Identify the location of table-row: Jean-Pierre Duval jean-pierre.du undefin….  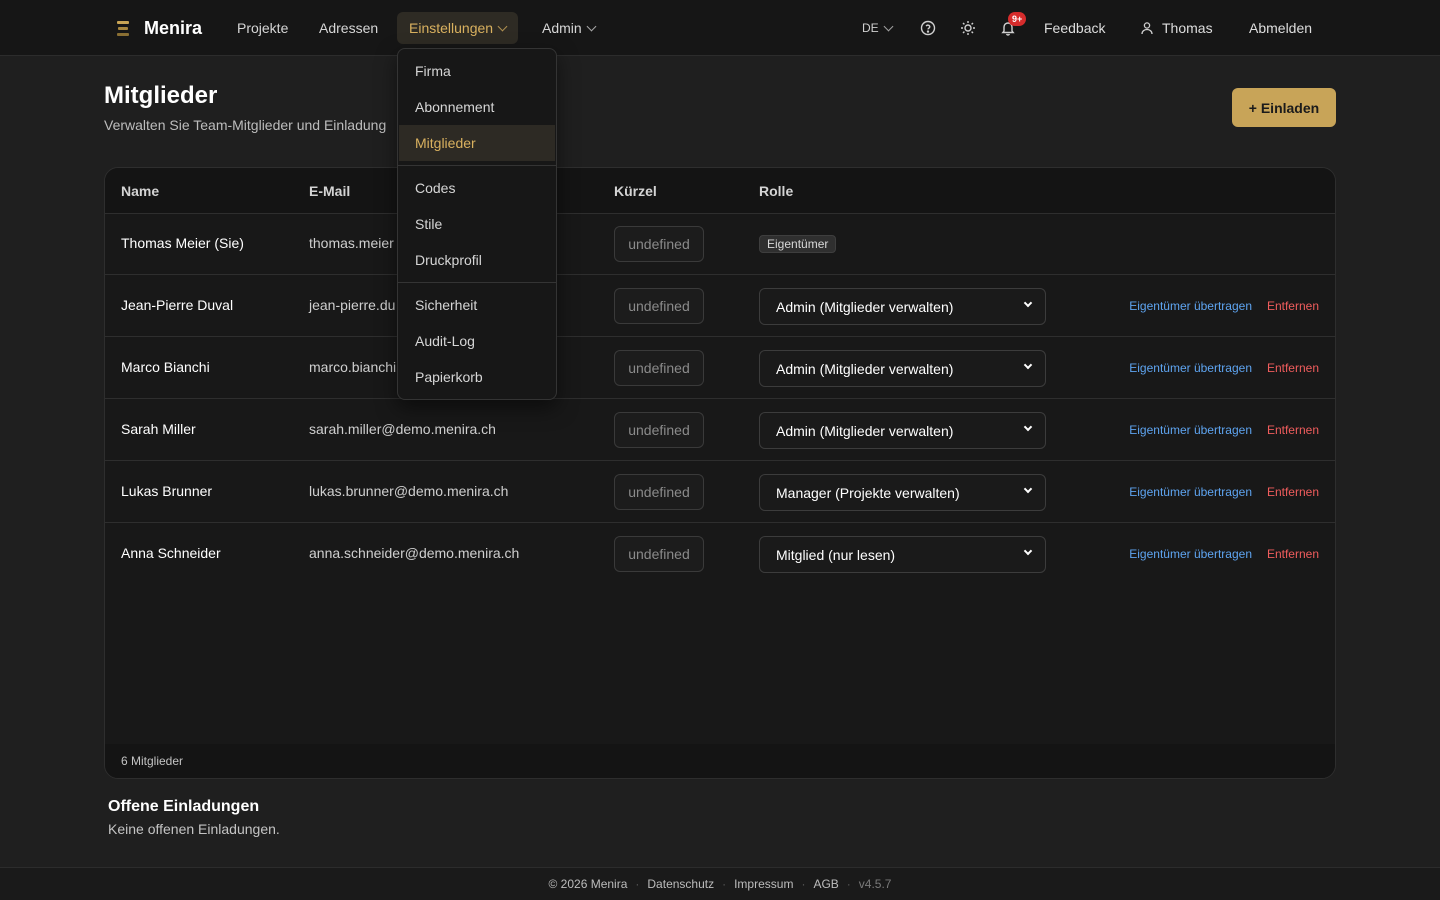
(720, 306).